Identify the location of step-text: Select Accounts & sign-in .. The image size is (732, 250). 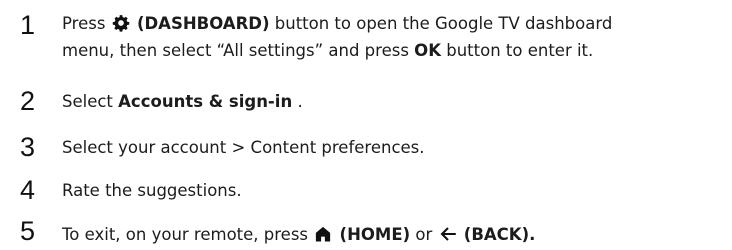
(396, 102).